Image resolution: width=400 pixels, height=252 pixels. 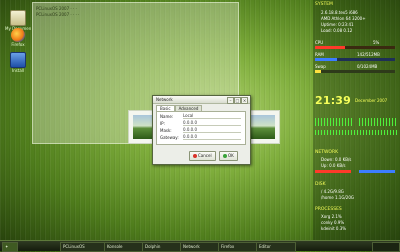 I want to click on folder-icon, so click(x=18, y=18).